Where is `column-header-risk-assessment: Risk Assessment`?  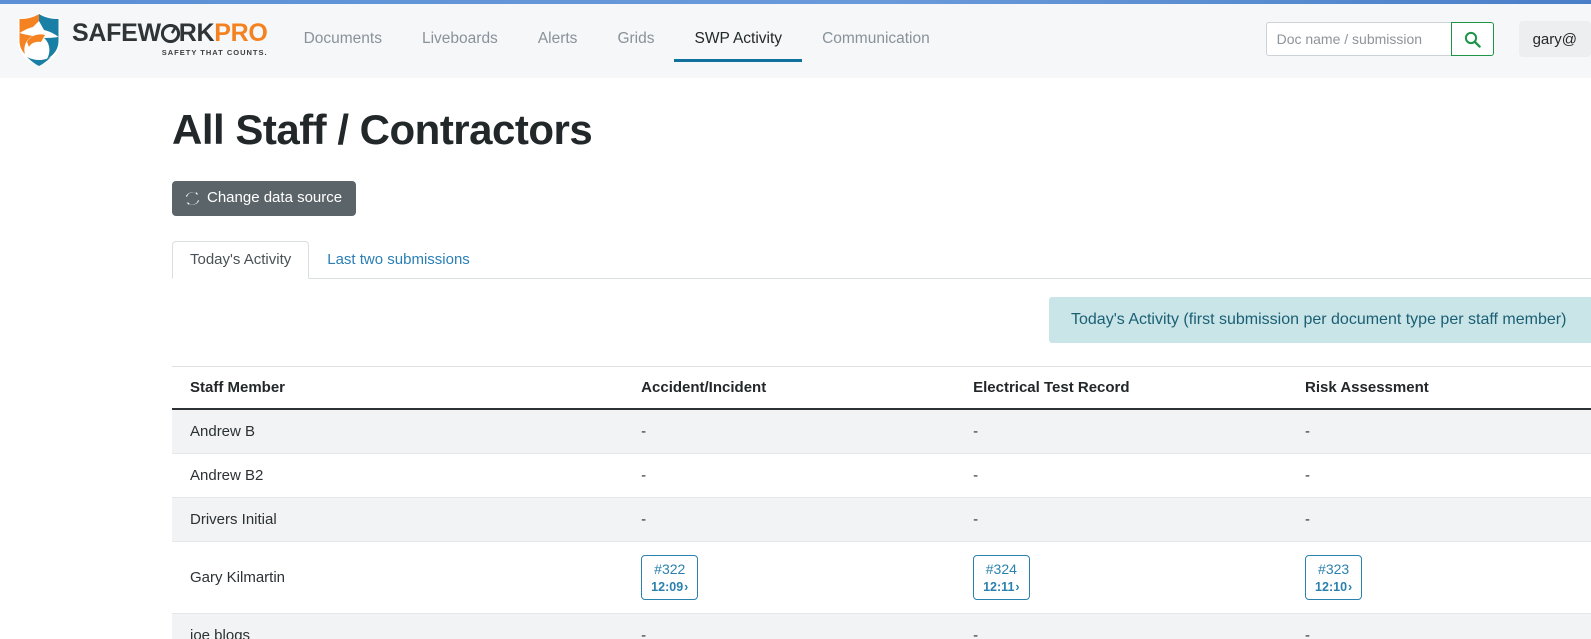 column-header-risk-assessment: Risk Assessment is located at coordinates (1439, 387).